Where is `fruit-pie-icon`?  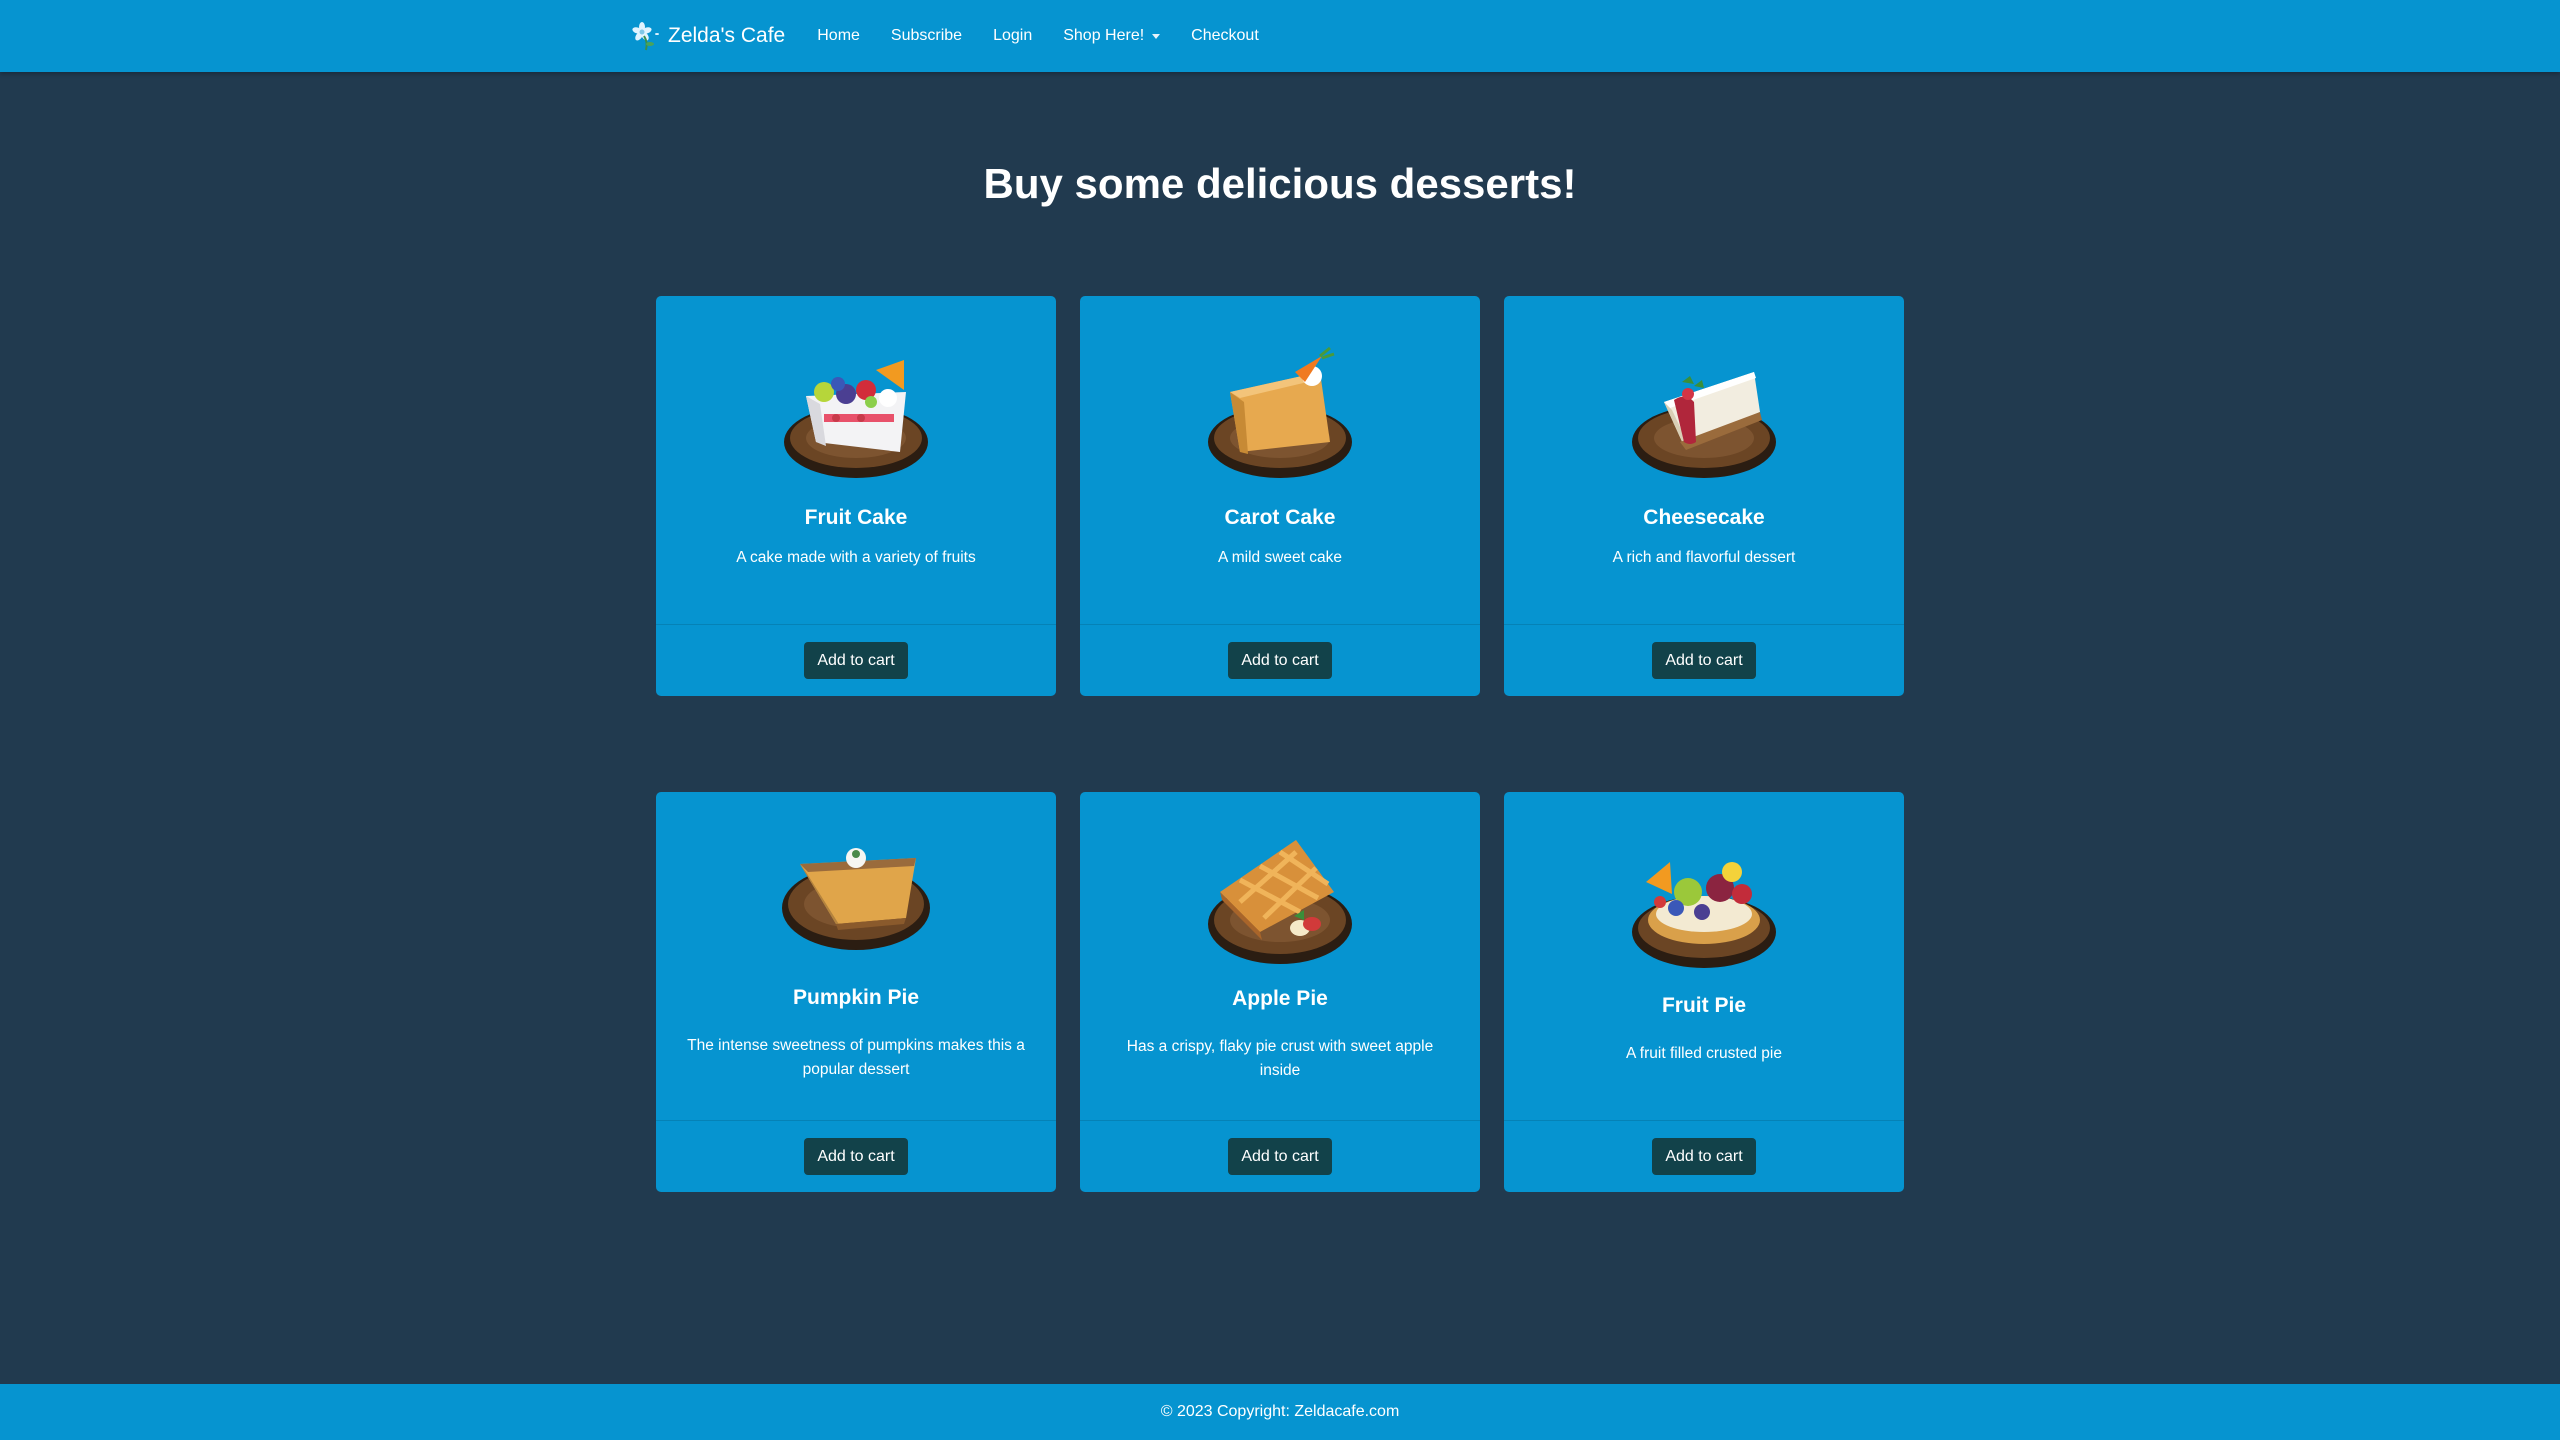
fruit-pie-icon is located at coordinates (1704, 915).